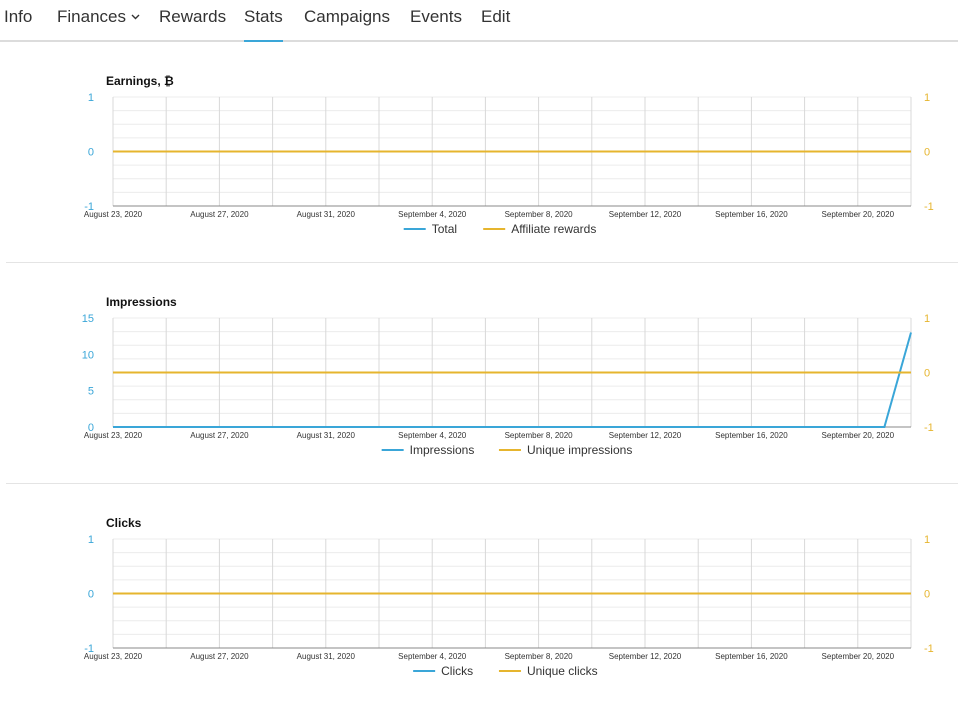 The height and width of the screenshot is (707, 958). What do you see at coordinates (442, 450) in the screenshot?
I see `legend-label: Impressions` at bounding box center [442, 450].